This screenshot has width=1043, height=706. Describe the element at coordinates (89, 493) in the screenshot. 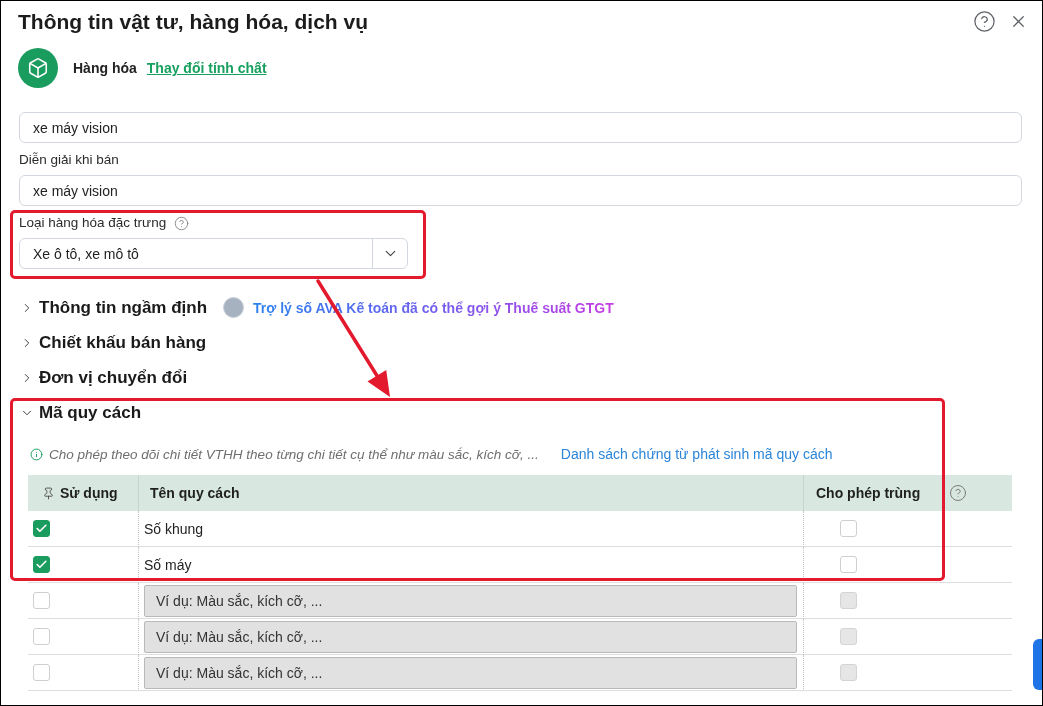

I see `column-header: Sử dụng` at that location.